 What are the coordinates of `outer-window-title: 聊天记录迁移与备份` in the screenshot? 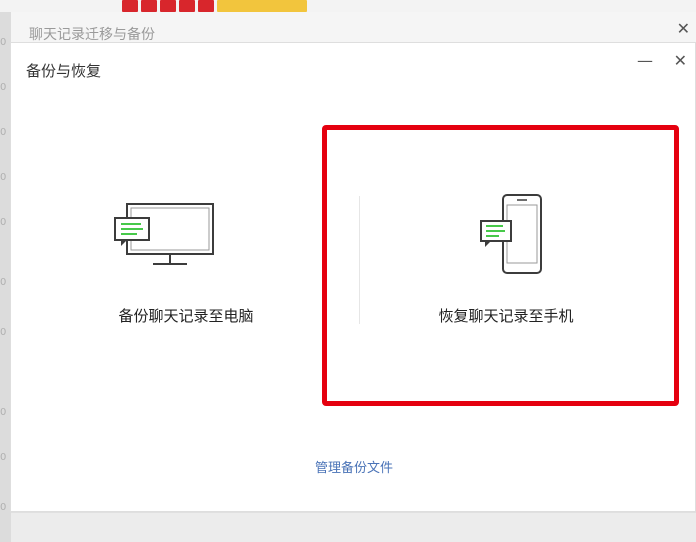 It's located at (92, 35).